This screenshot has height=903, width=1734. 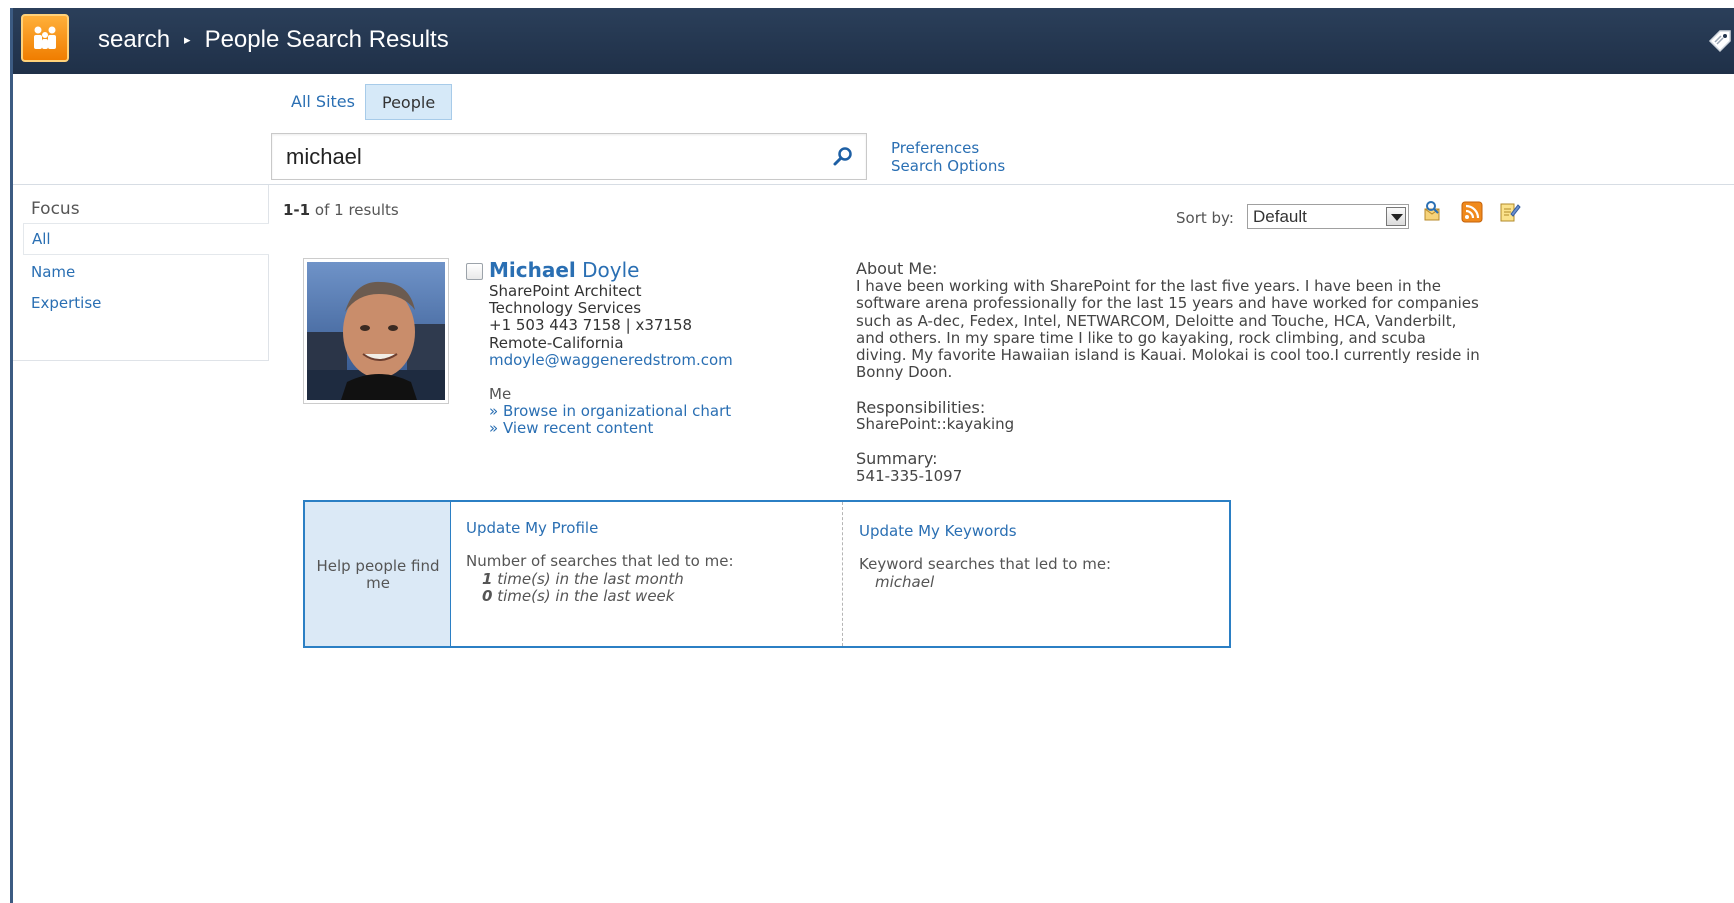 I want to click on result-of: of, so click(x=322, y=210).